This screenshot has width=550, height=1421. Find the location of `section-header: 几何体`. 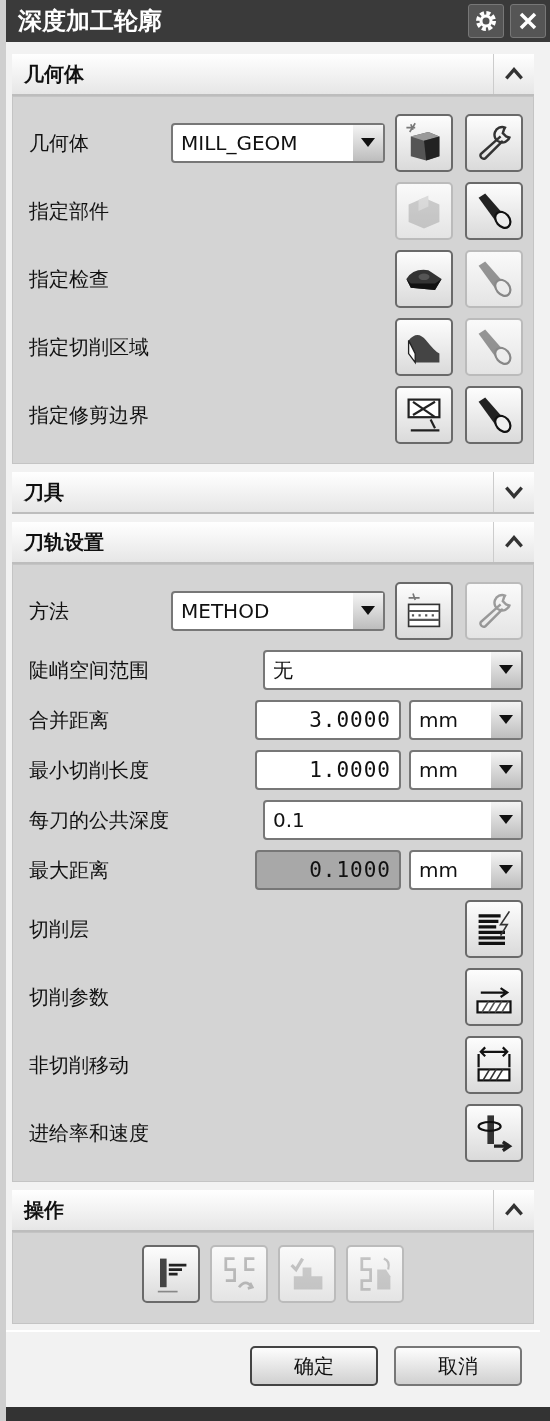

section-header: 几何体 is located at coordinates (273, 75).